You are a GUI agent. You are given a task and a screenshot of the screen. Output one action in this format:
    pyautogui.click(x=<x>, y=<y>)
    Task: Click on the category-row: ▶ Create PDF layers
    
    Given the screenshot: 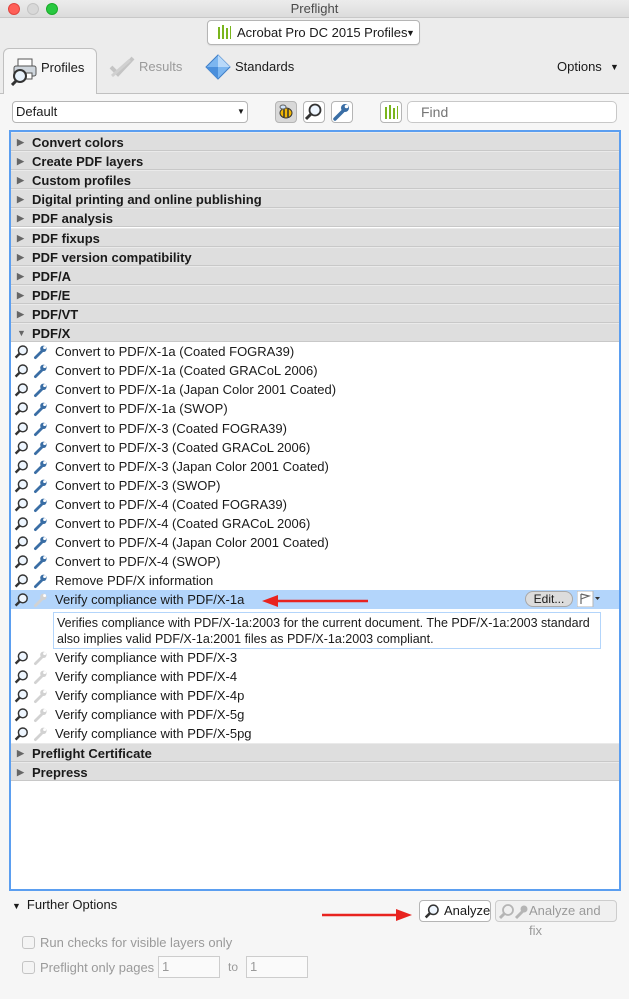 What is the action you would take?
    pyautogui.click(x=315, y=161)
    